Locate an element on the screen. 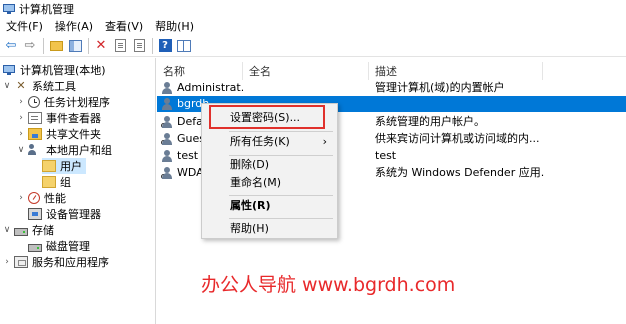 The image size is (626, 324). disk-icon is located at coordinates (35, 248).